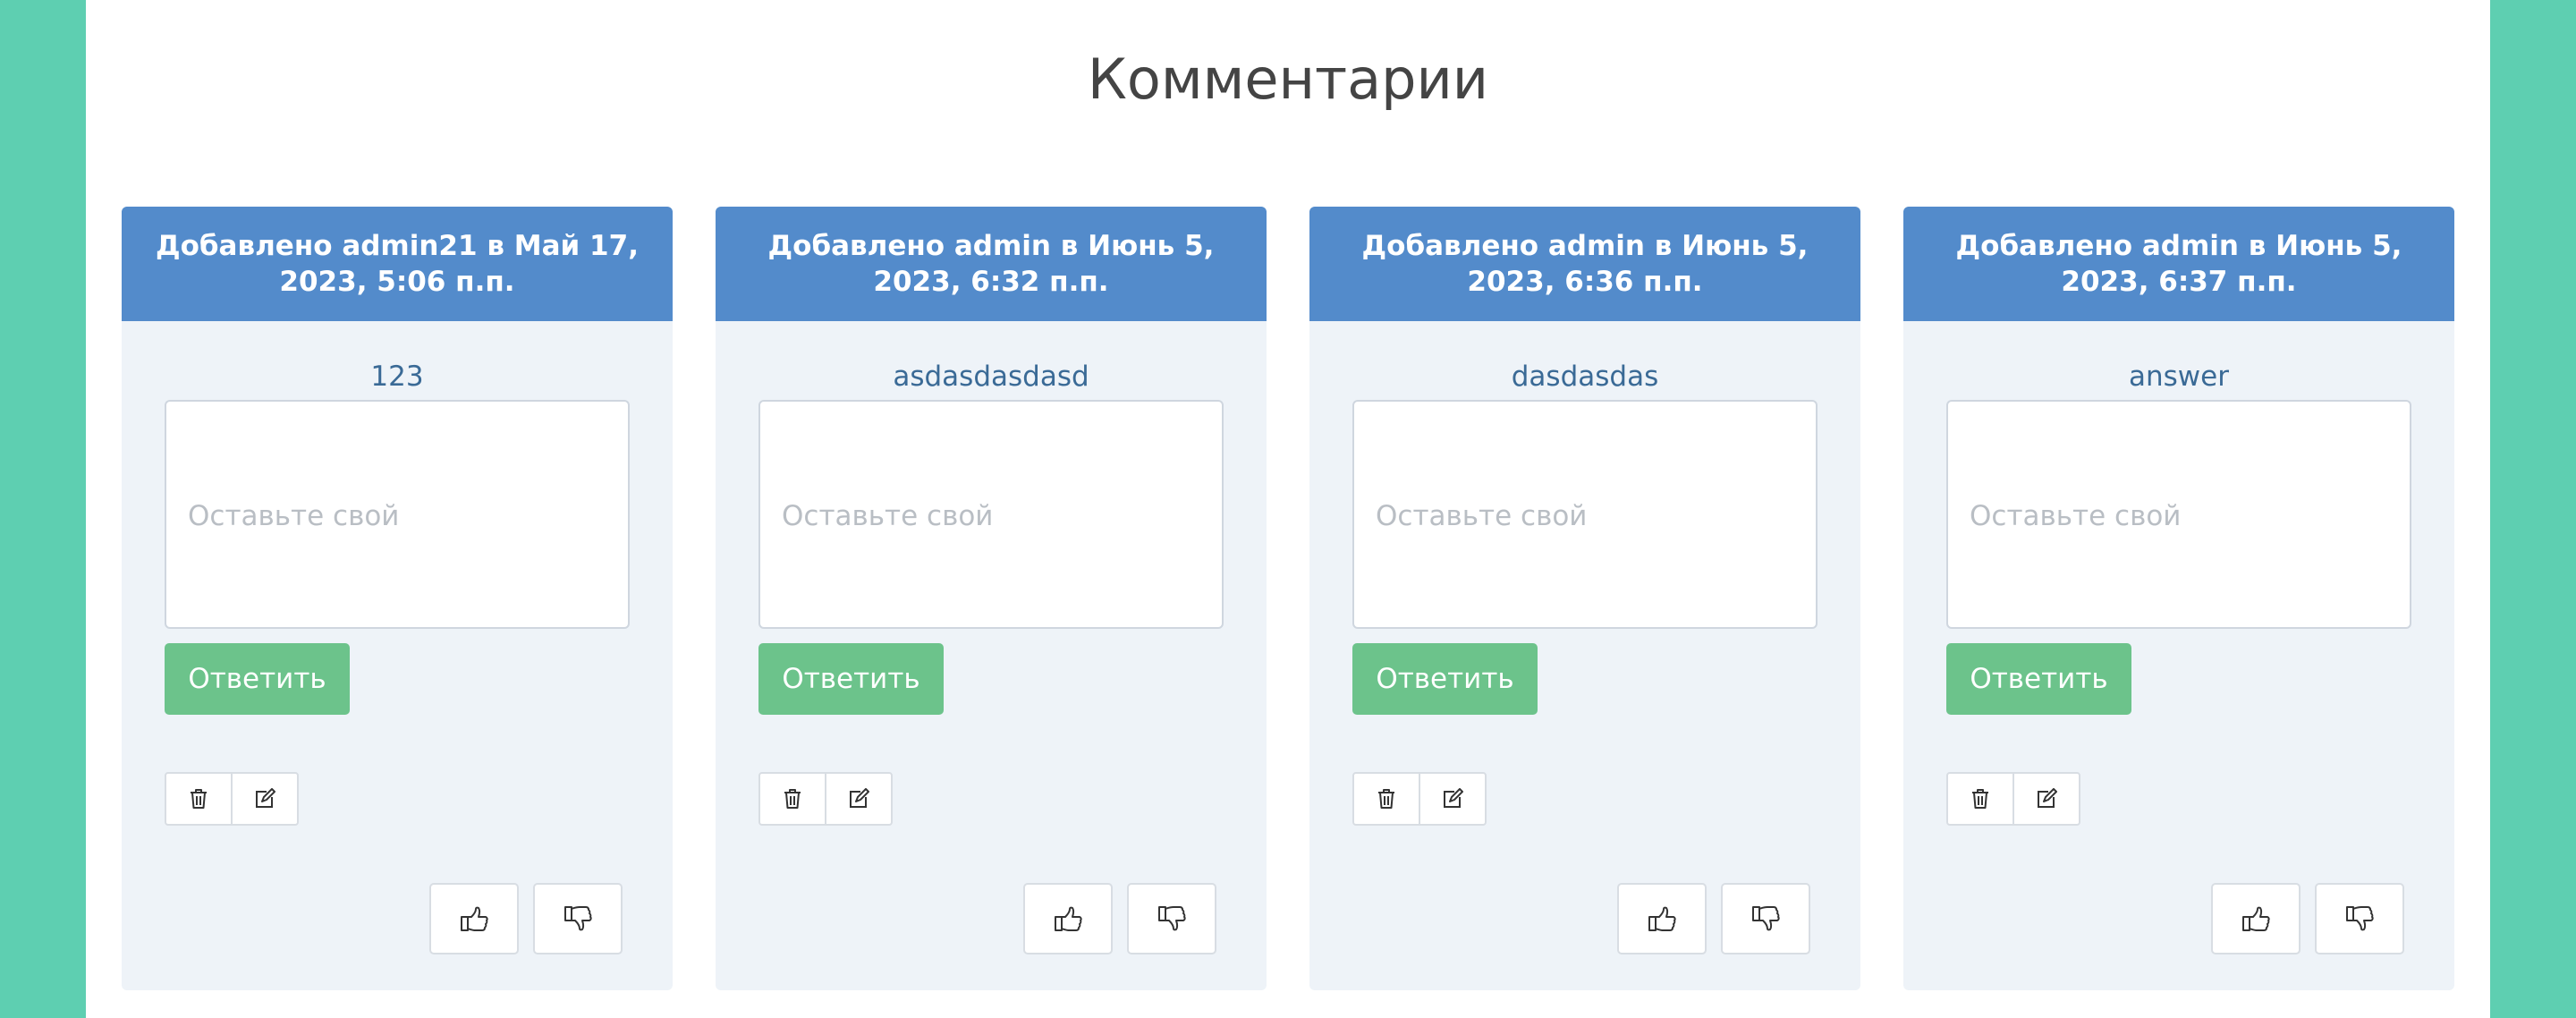  I want to click on comment-text: 123, so click(397, 377).